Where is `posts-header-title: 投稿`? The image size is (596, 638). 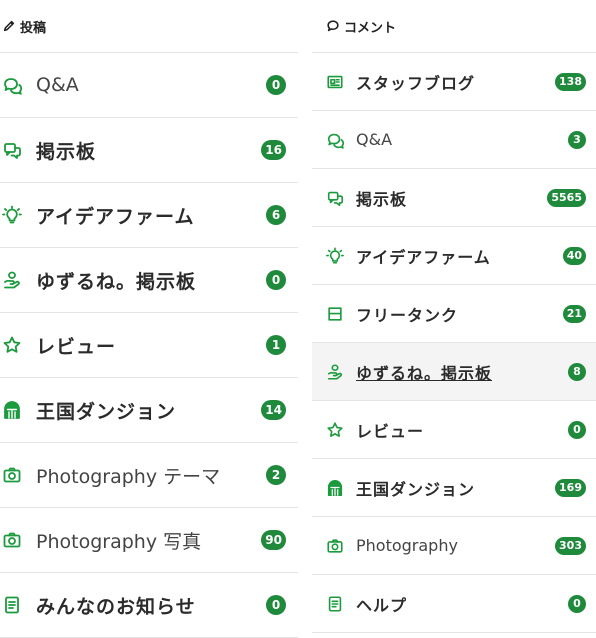 posts-header-title: 投稿 is located at coordinates (33, 28).